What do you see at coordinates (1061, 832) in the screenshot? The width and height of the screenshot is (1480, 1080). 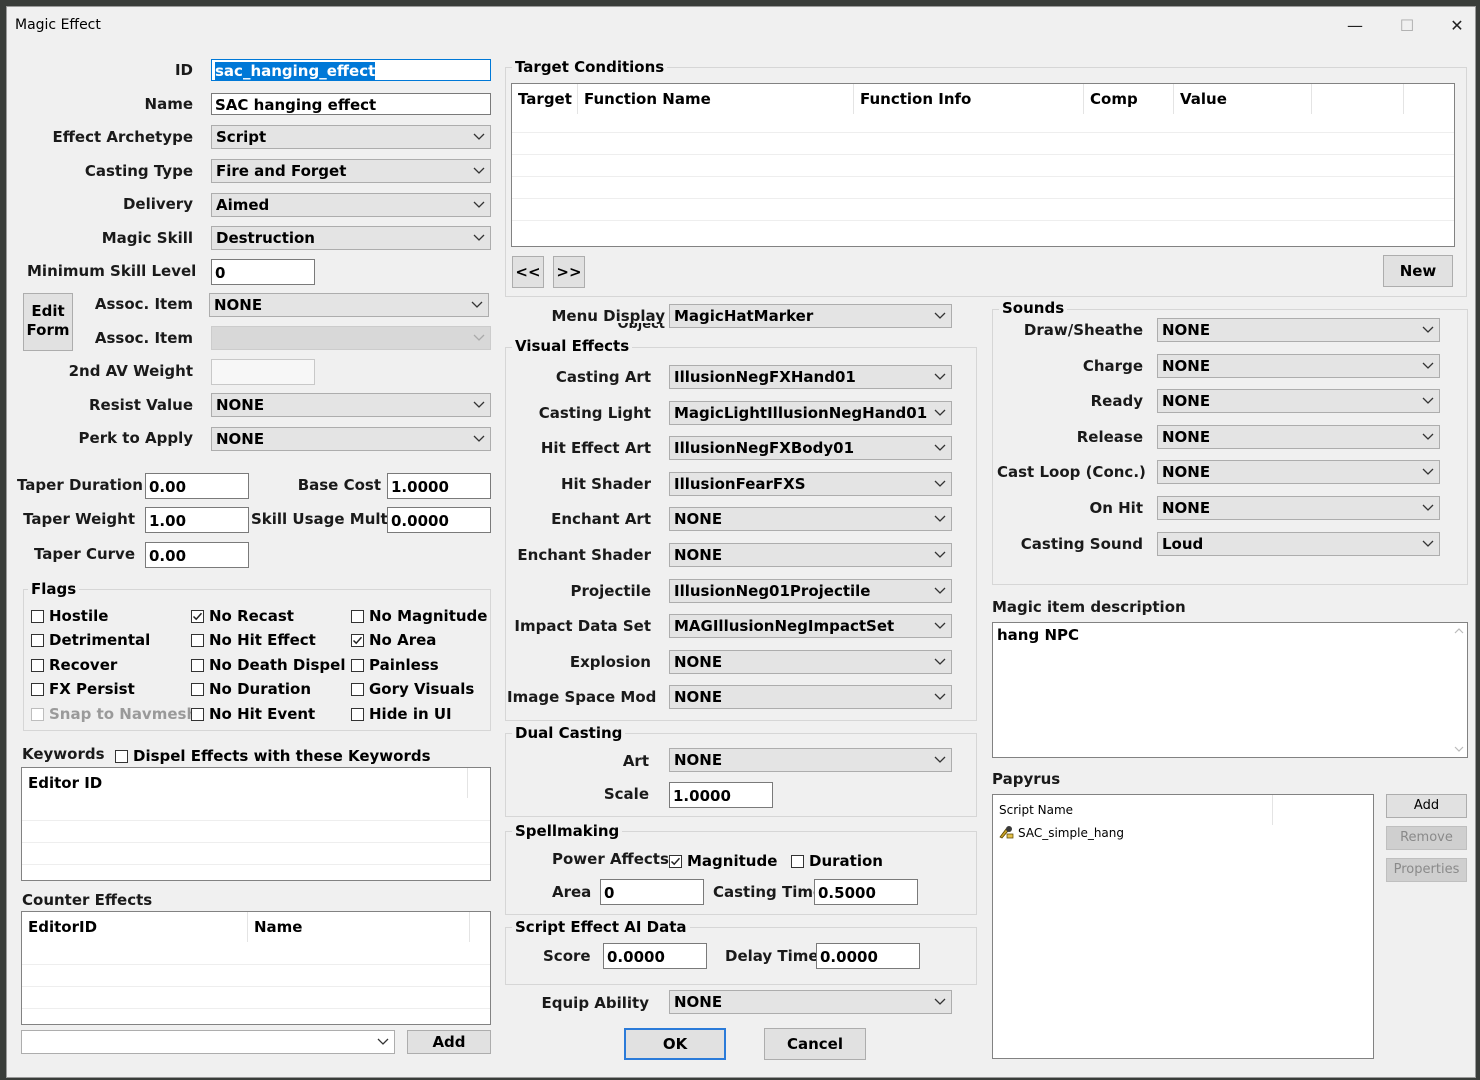 I see `list-item: SAC_simple_hang` at bounding box center [1061, 832].